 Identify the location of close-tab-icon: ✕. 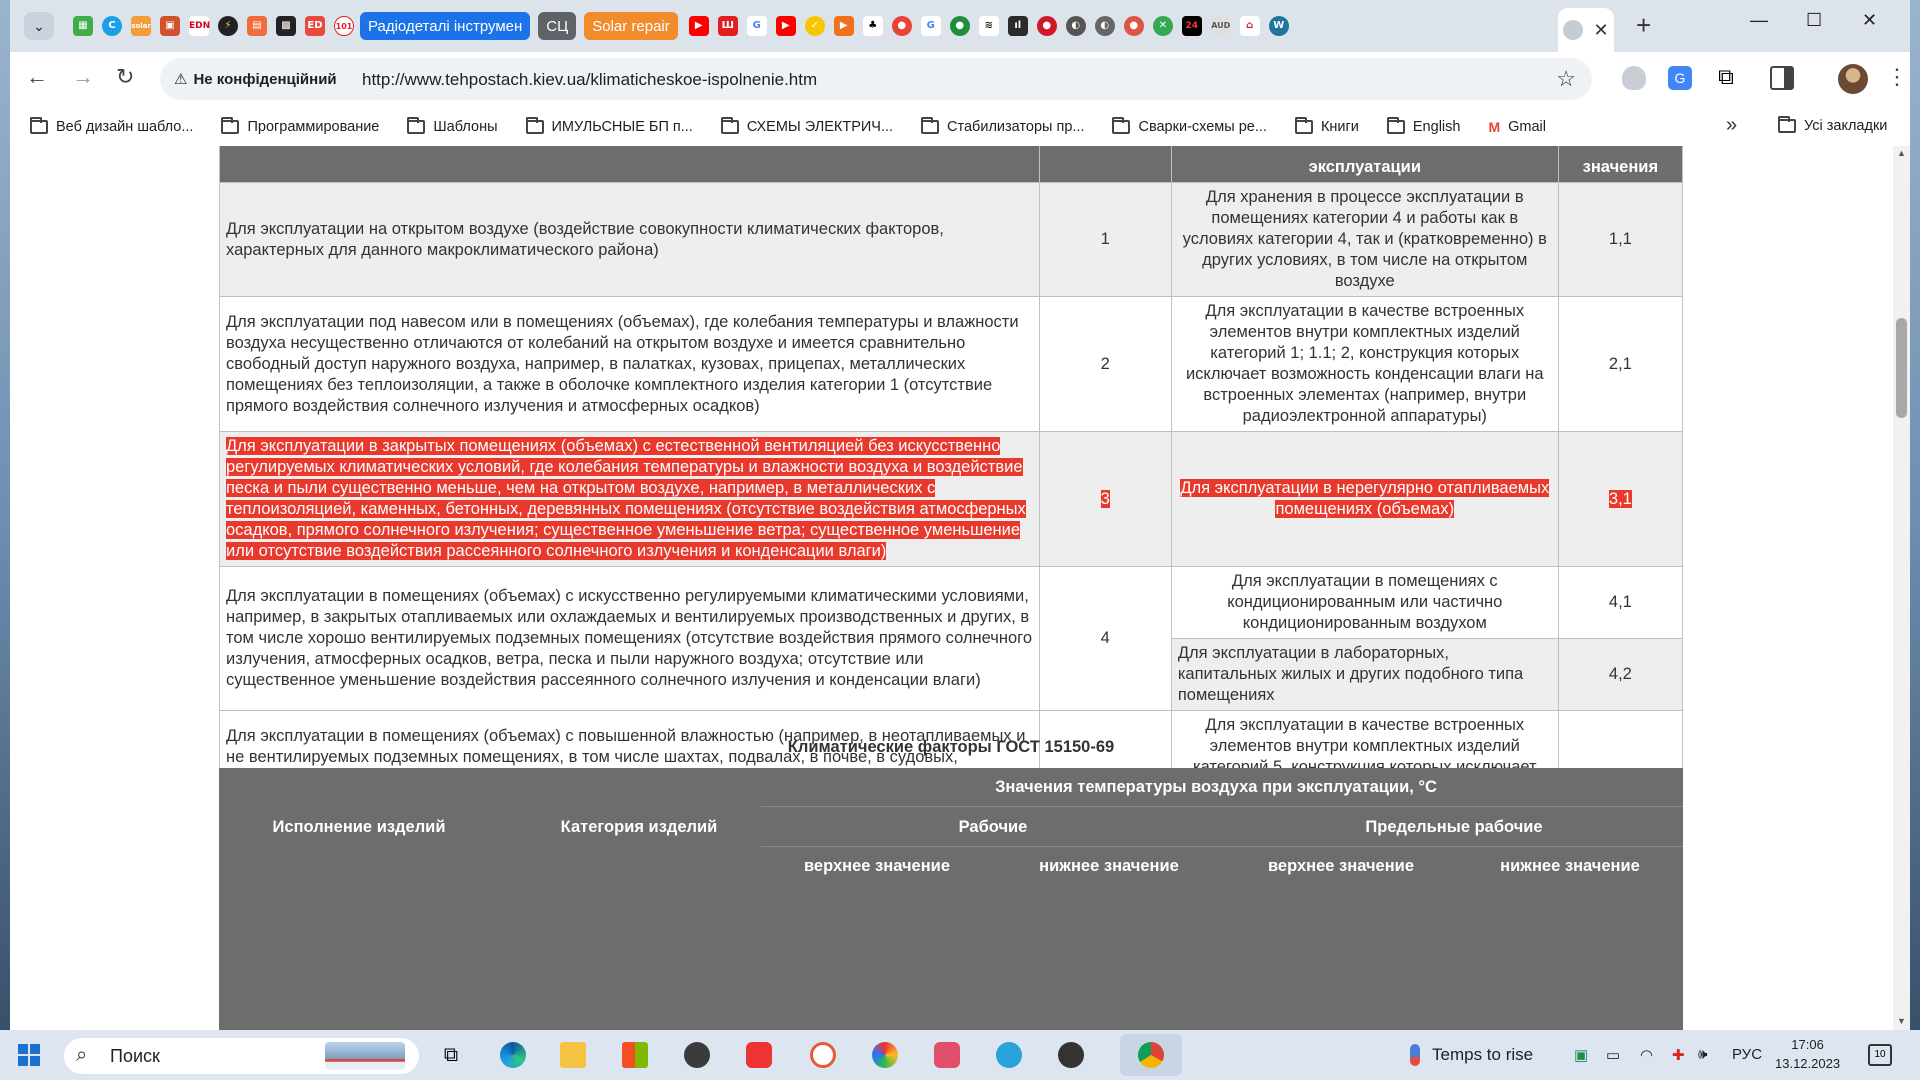
(1600, 30).